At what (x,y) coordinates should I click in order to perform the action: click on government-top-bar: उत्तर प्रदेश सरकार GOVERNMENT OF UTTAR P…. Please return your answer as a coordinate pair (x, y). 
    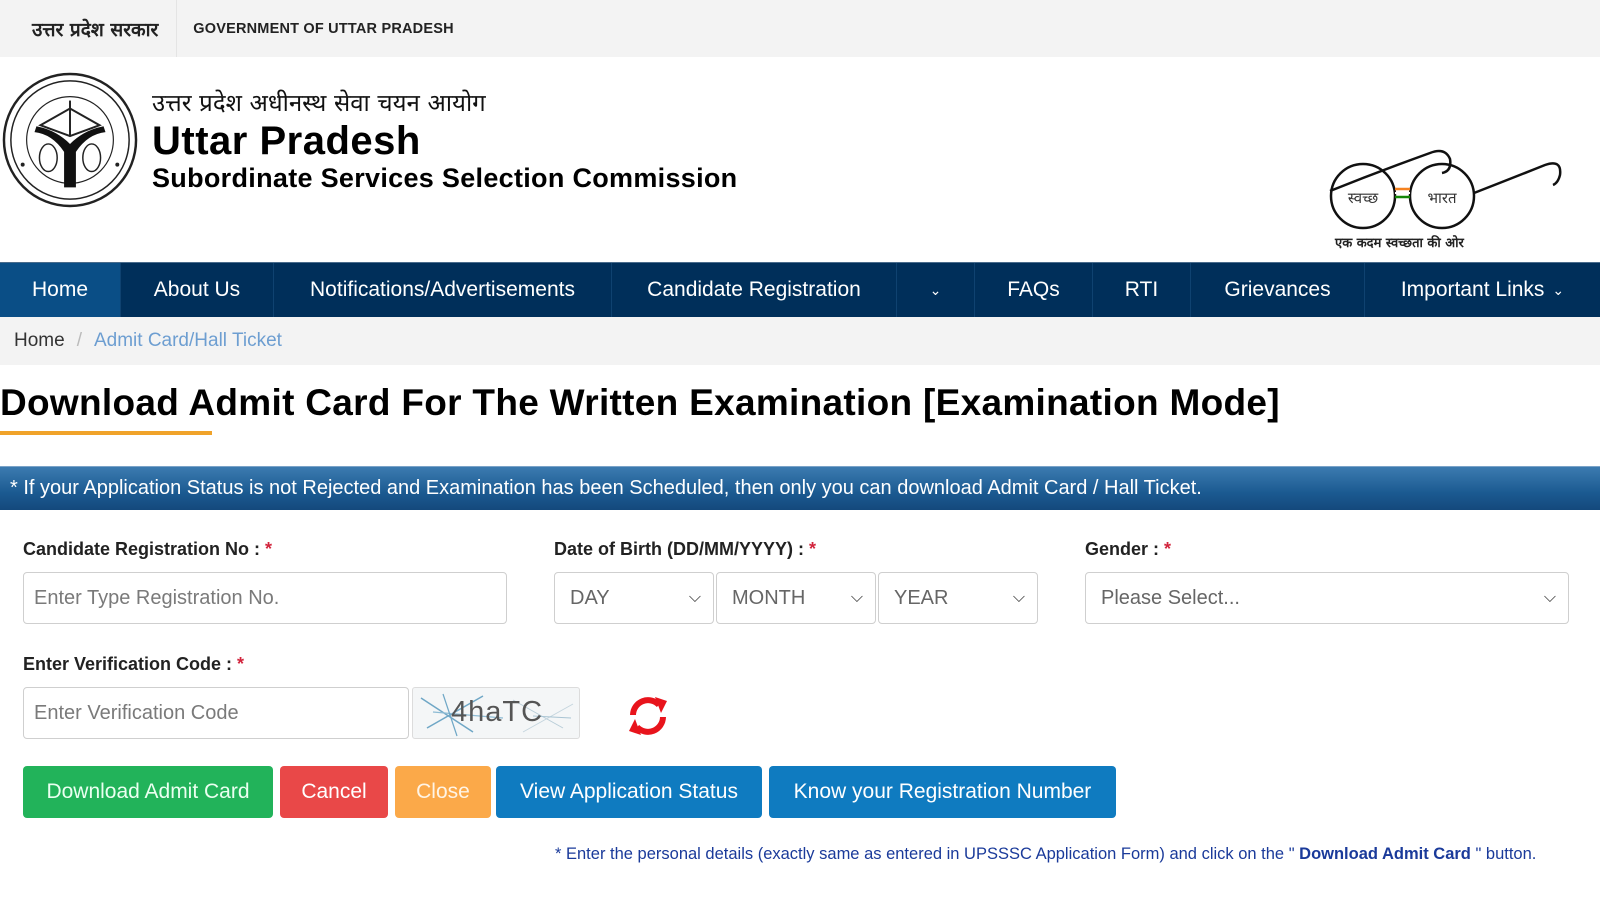
    Looking at the image, I should click on (800, 28).